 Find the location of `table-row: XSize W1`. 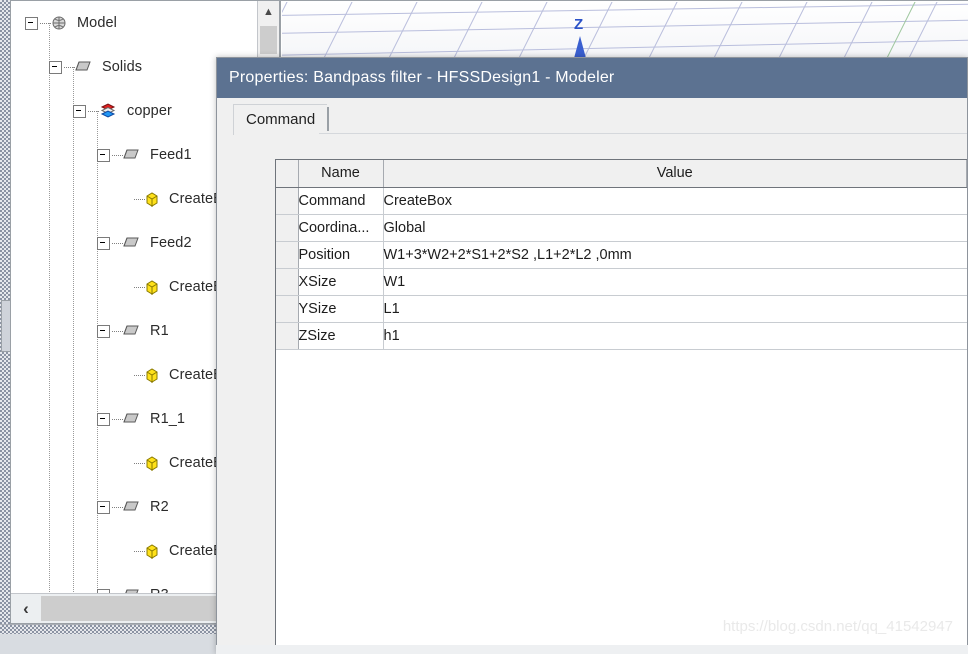

table-row: XSize W1 is located at coordinates (621, 282).